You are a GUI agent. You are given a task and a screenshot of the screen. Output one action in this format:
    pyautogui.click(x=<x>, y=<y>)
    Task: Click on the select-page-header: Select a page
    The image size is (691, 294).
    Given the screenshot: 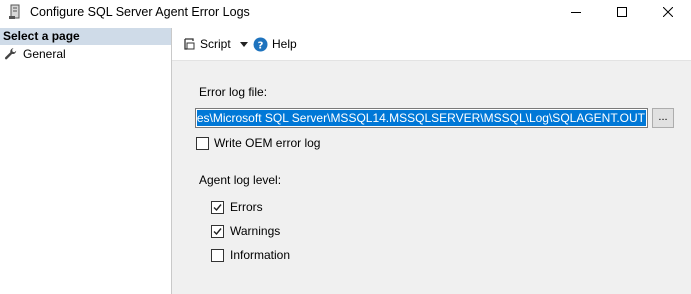 What is the action you would take?
    pyautogui.click(x=85, y=36)
    